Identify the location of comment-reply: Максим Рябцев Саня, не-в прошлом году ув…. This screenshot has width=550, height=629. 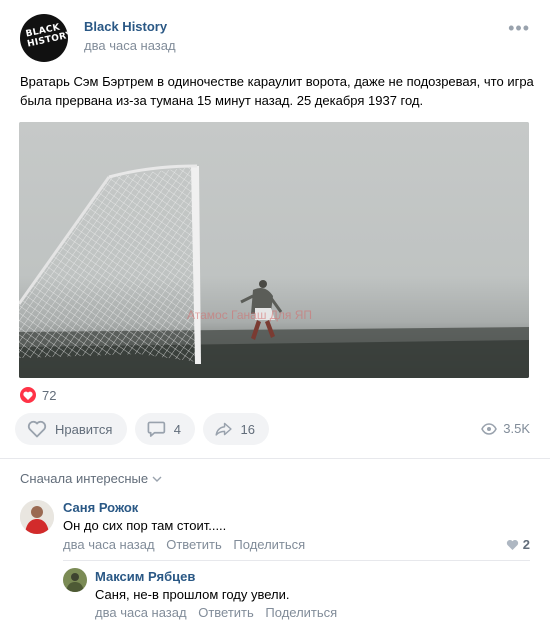
(296, 594).